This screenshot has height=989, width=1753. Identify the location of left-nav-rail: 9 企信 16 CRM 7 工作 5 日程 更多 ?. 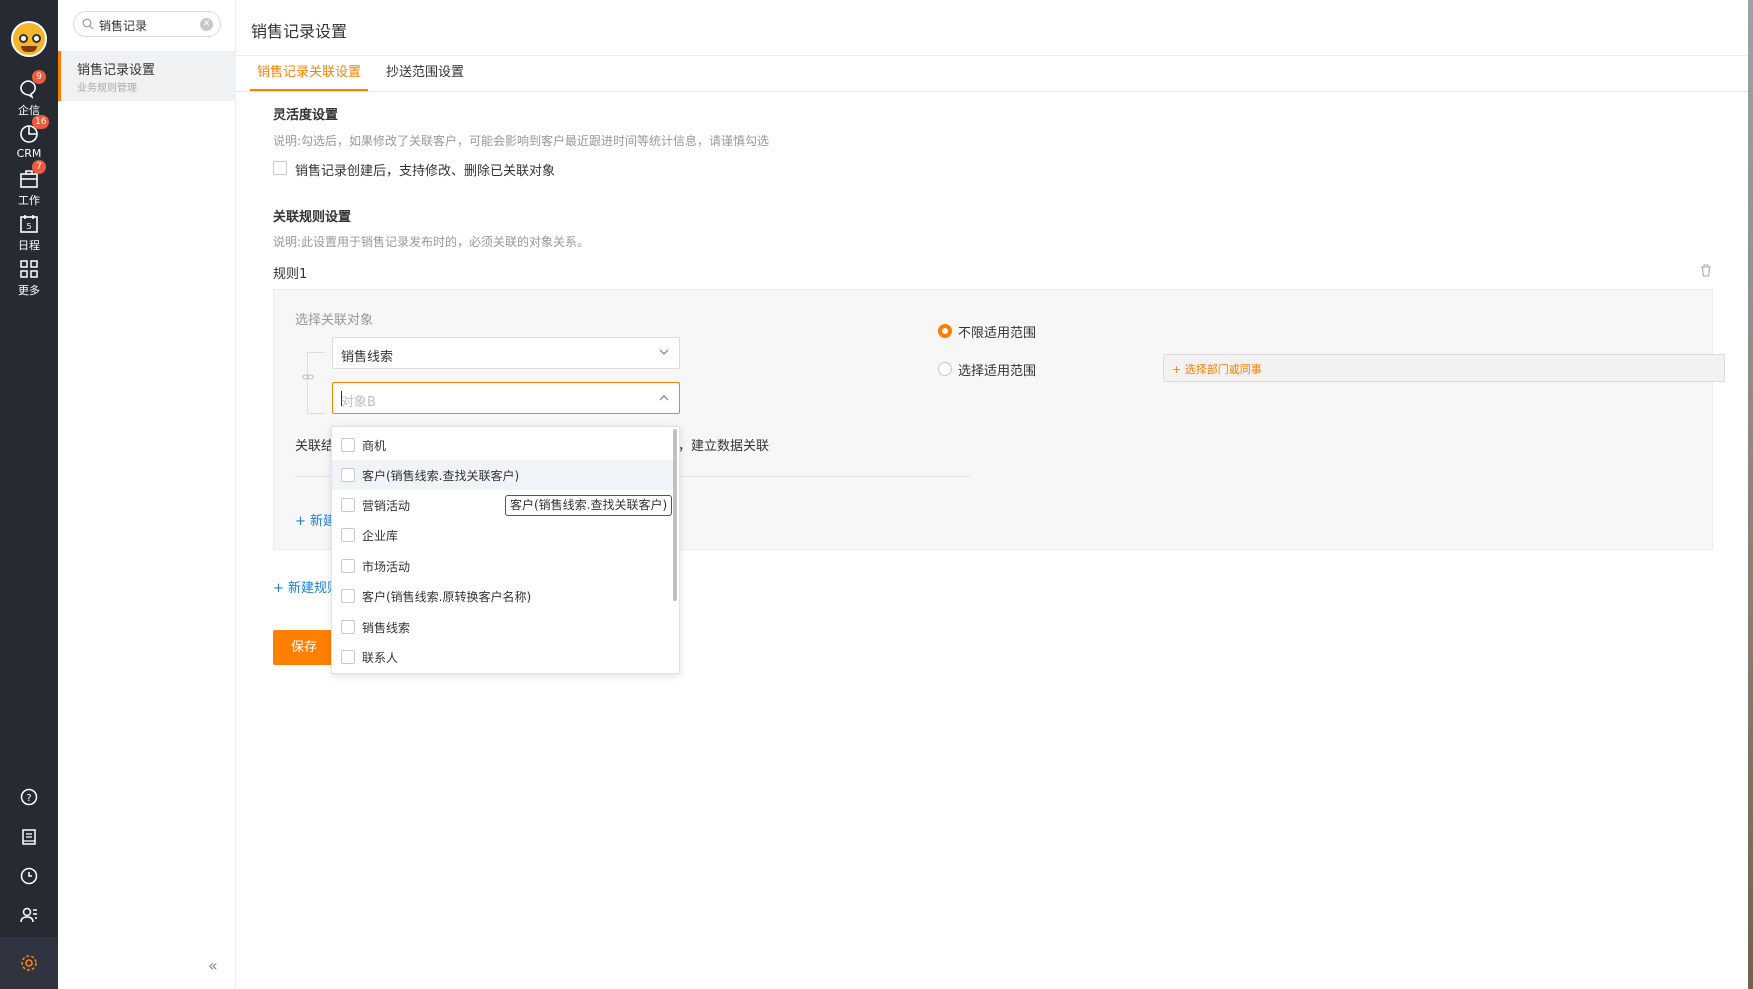
(29, 494).